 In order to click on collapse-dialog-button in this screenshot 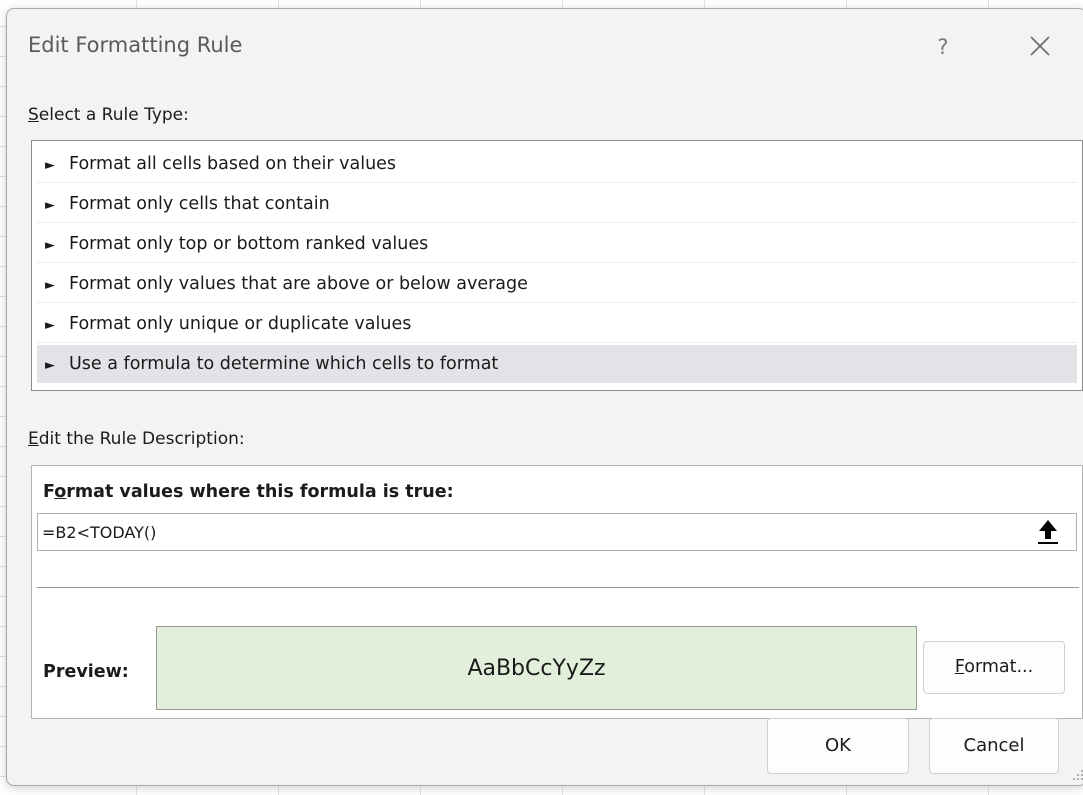, I will do `click(1048, 532)`.